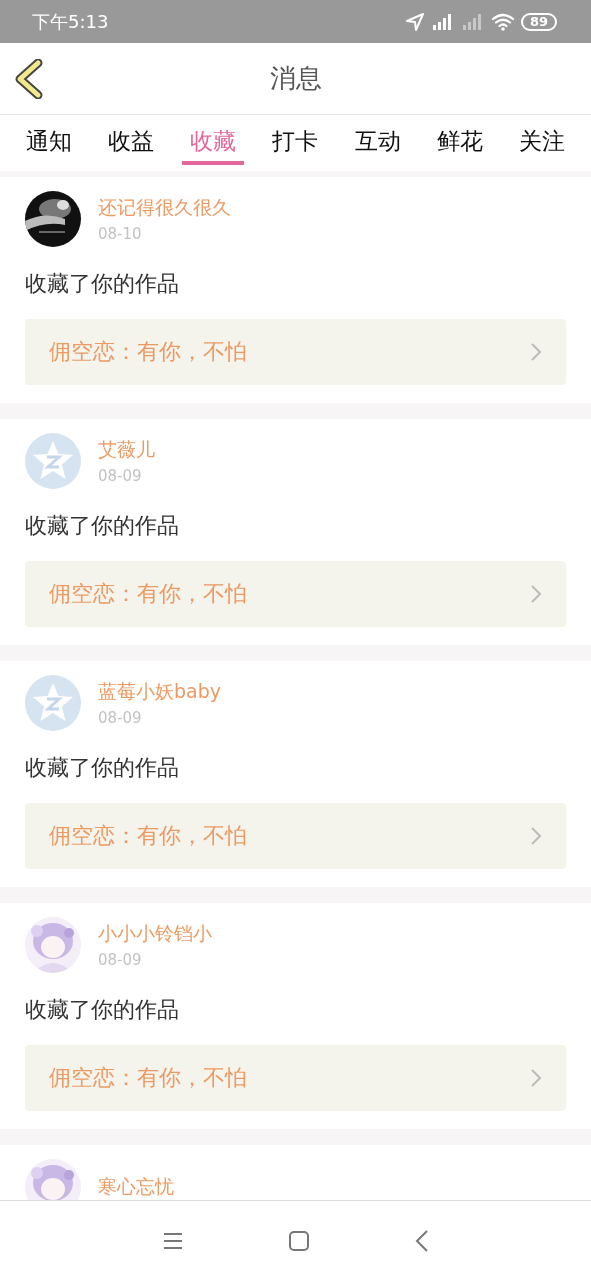 The width and height of the screenshot is (591, 1280). I want to click on tab: 收益, so click(131, 145).